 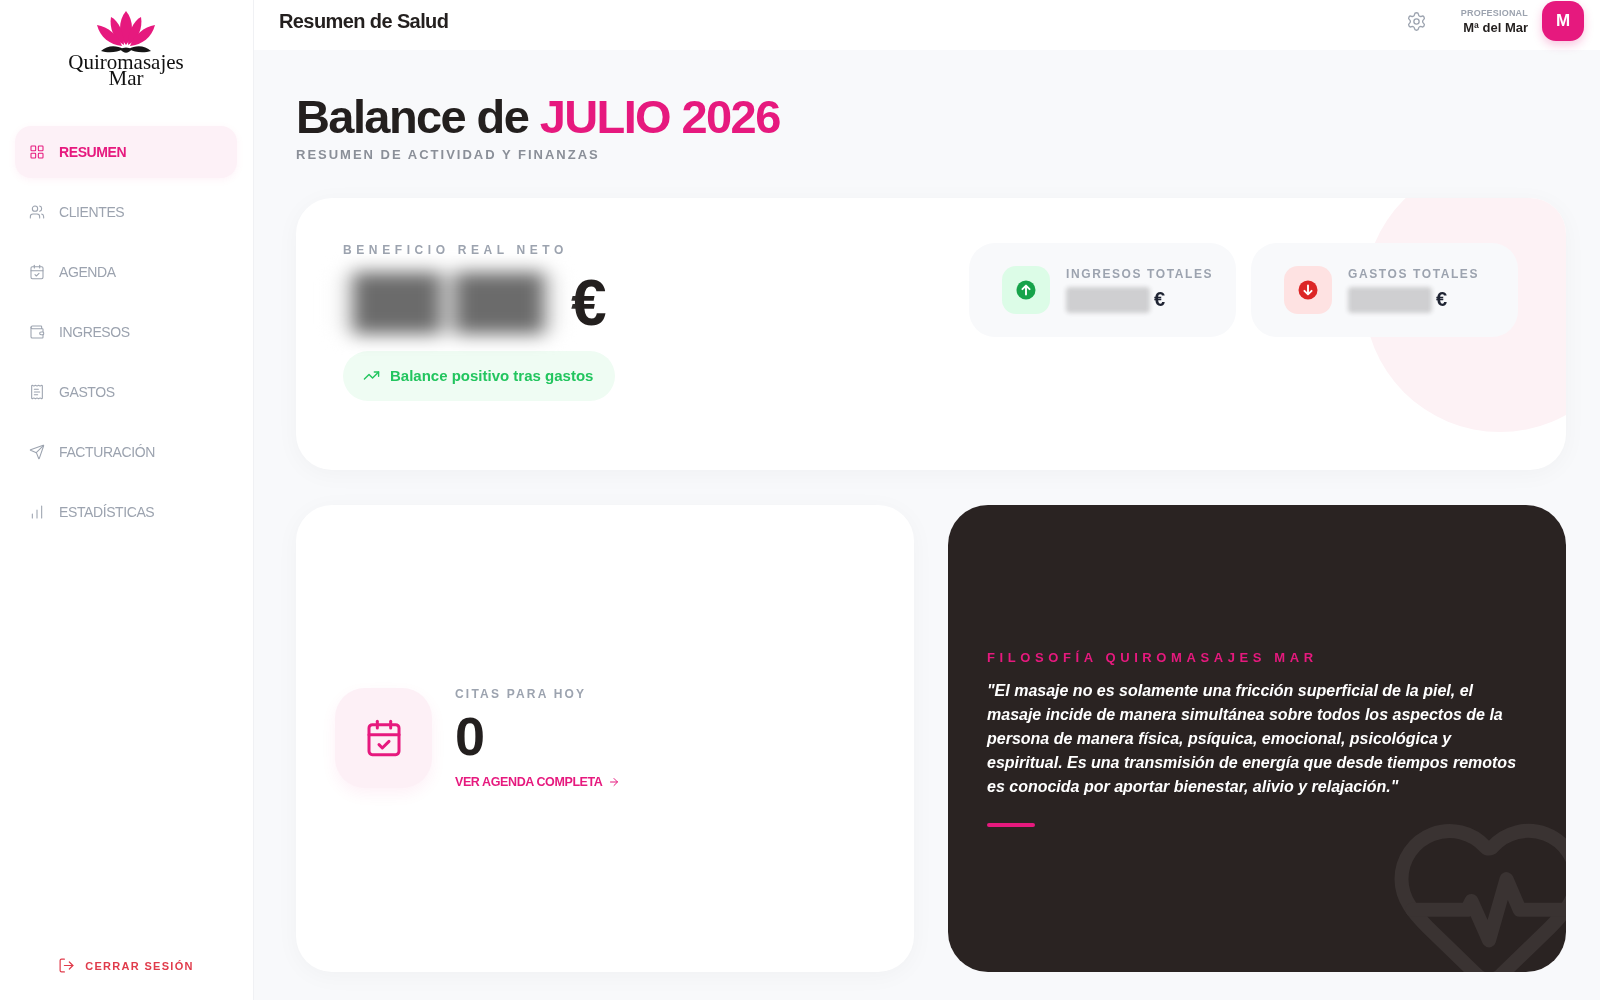 I want to click on agenda-link: VER AGENDA COMPLETA, so click(x=537, y=782).